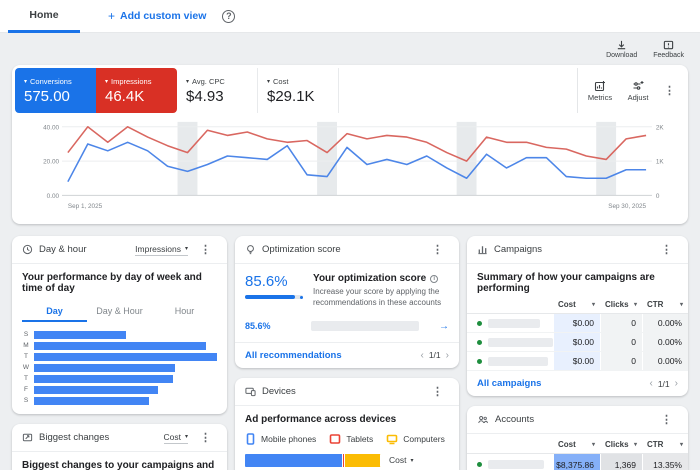  I want to click on pagination: ‹ 1/1 ›, so click(663, 383).